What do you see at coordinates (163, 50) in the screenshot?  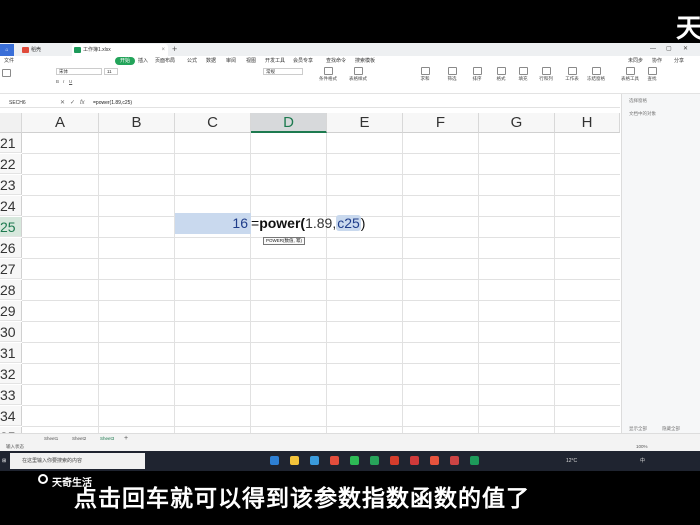 I see `close-tab-icon: ×` at bounding box center [163, 50].